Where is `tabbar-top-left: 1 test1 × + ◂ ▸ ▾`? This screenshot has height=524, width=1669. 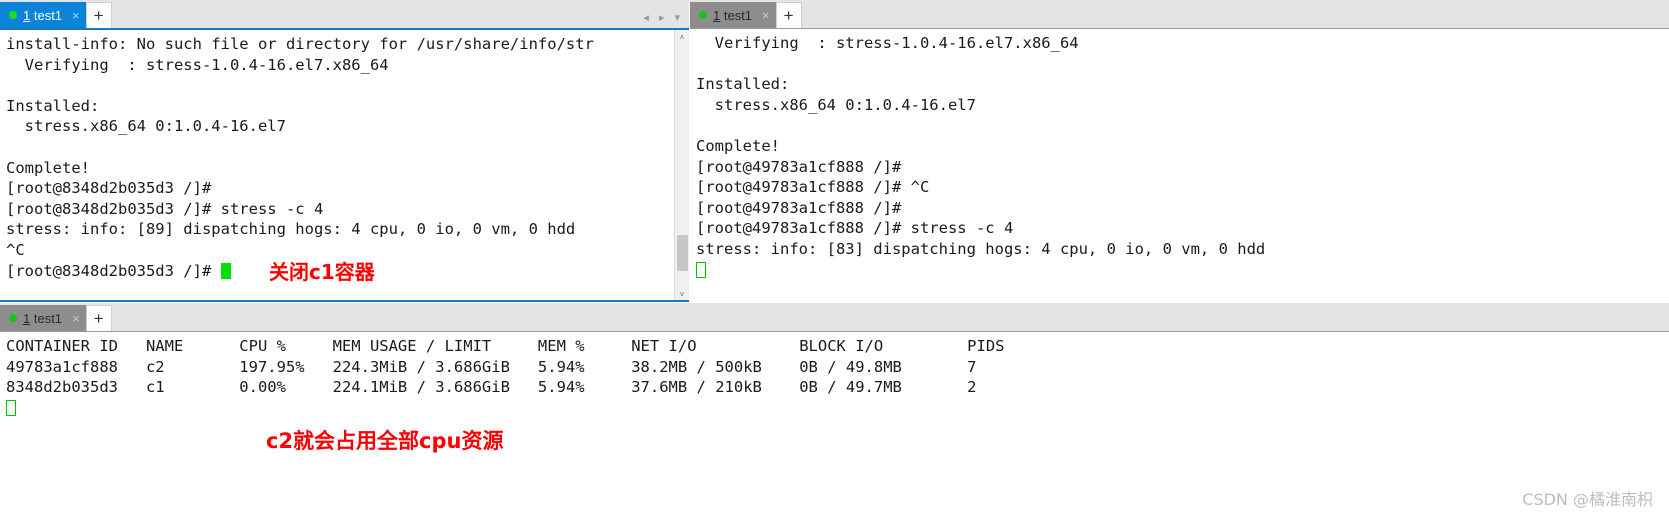
tabbar-top-left: 1 test1 × + ◂ ▸ ▾ is located at coordinates (344, 14).